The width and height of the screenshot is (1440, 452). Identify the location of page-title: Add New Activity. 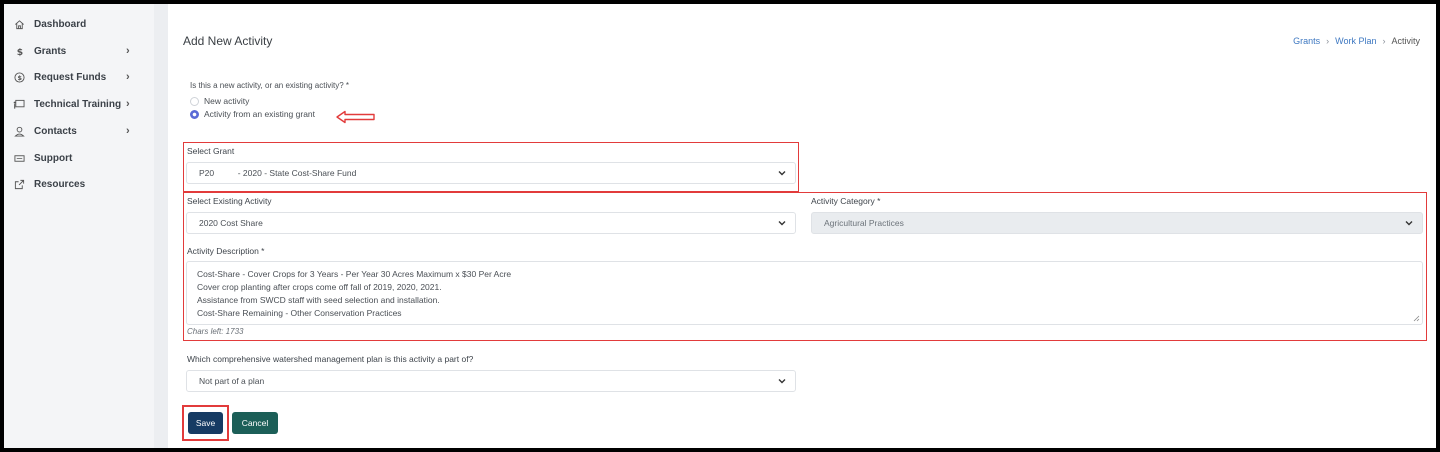
(228, 41).